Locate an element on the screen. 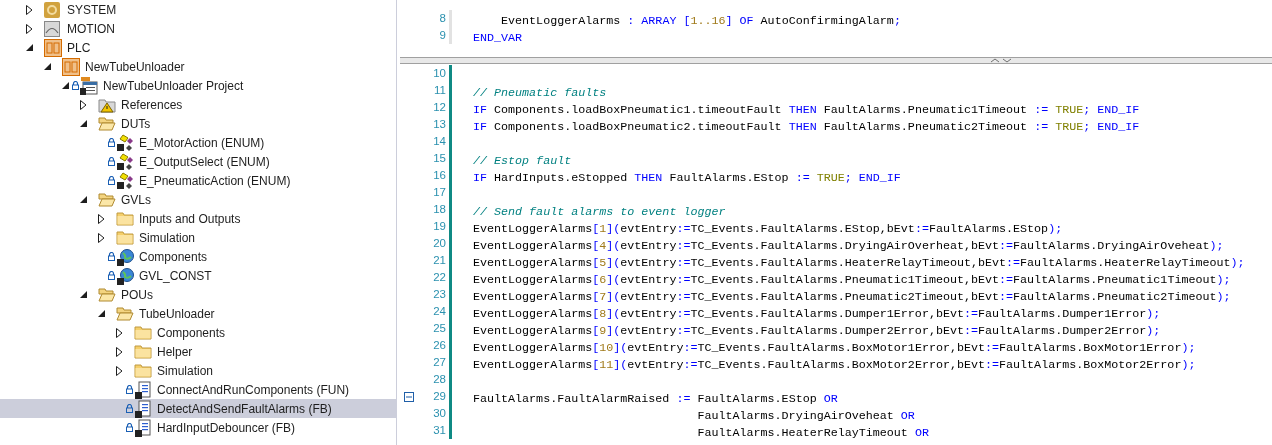 This screenshot has height=445, width=1272. tree-item-label: Helper is located at coordinates (175, 352).